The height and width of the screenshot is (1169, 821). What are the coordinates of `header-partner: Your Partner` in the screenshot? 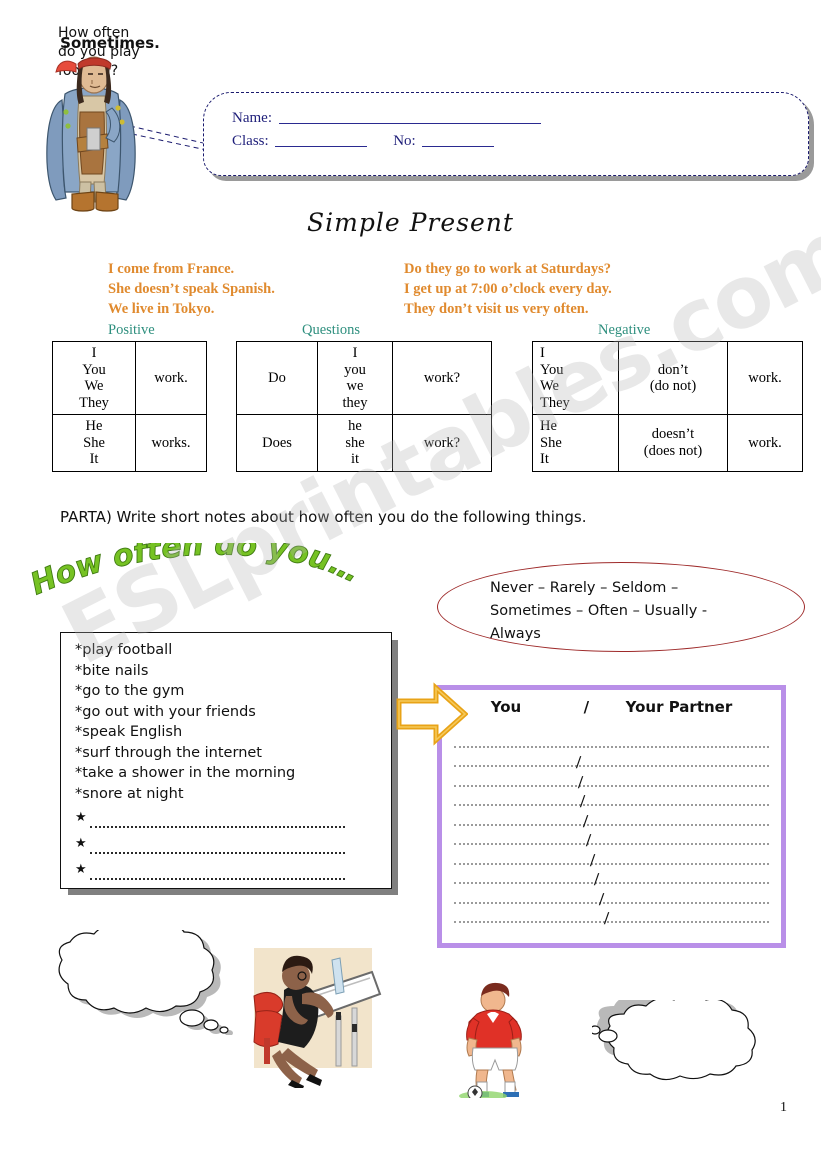 It's located at (679, 707).